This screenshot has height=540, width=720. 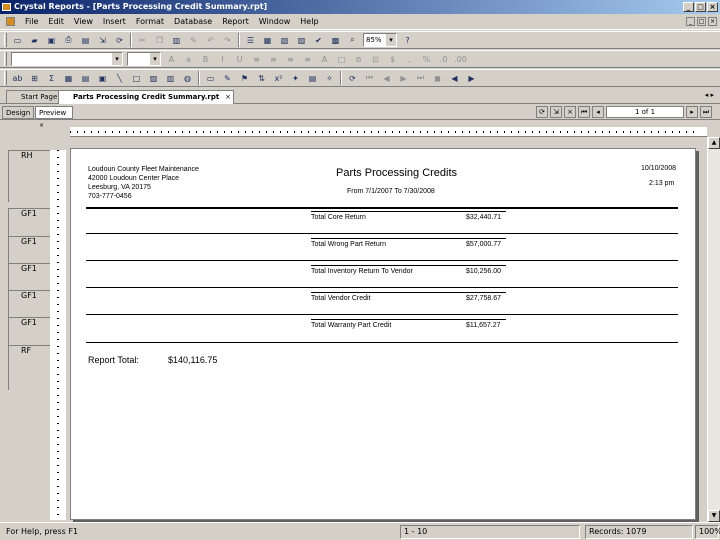 What do you see at coordinates (228, 97) in the screenshot?
I see `close-tab-icon: ×` at bounding box center [228, 97].